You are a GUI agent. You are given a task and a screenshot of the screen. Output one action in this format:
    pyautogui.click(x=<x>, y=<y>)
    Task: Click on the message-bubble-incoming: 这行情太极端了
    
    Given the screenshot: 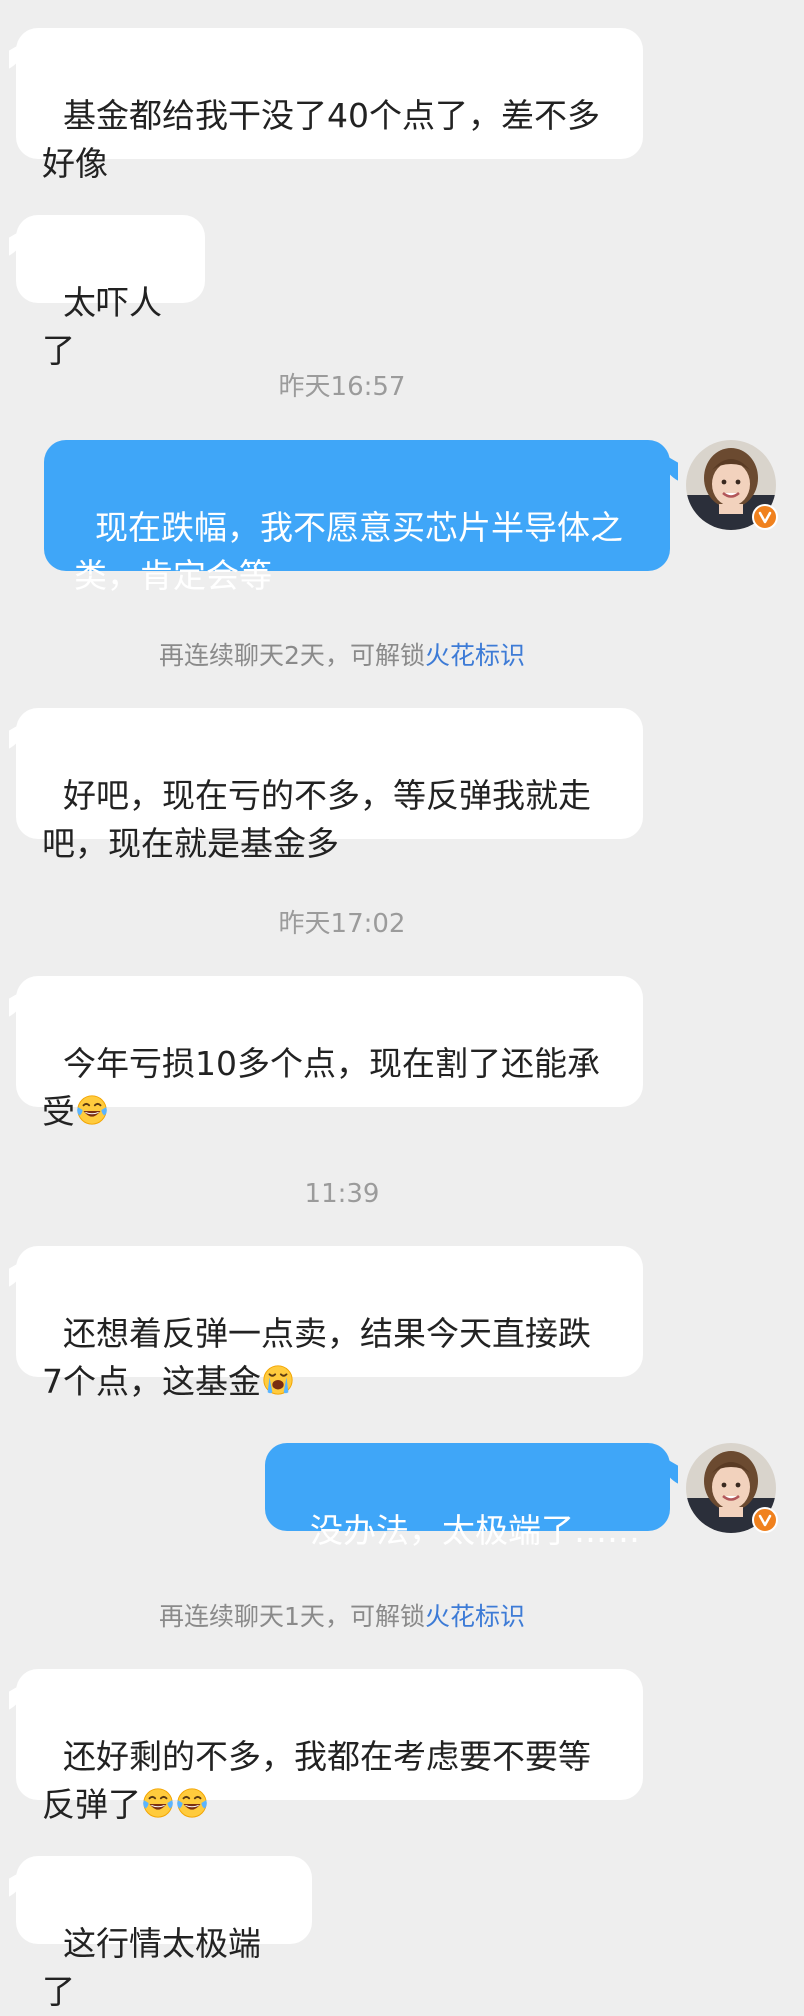 What is the action you would take?
    pyautogui.click(x=164, y=1933)
    